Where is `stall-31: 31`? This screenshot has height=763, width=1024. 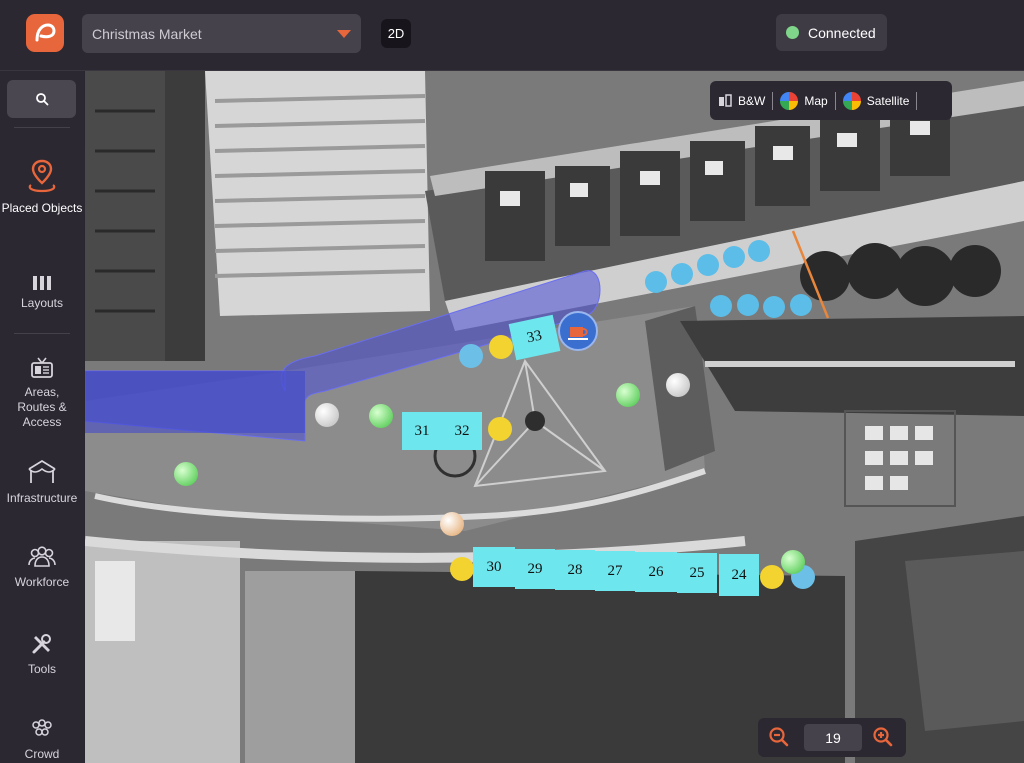
stall-31: 31 is located at coordinates (422, 431).